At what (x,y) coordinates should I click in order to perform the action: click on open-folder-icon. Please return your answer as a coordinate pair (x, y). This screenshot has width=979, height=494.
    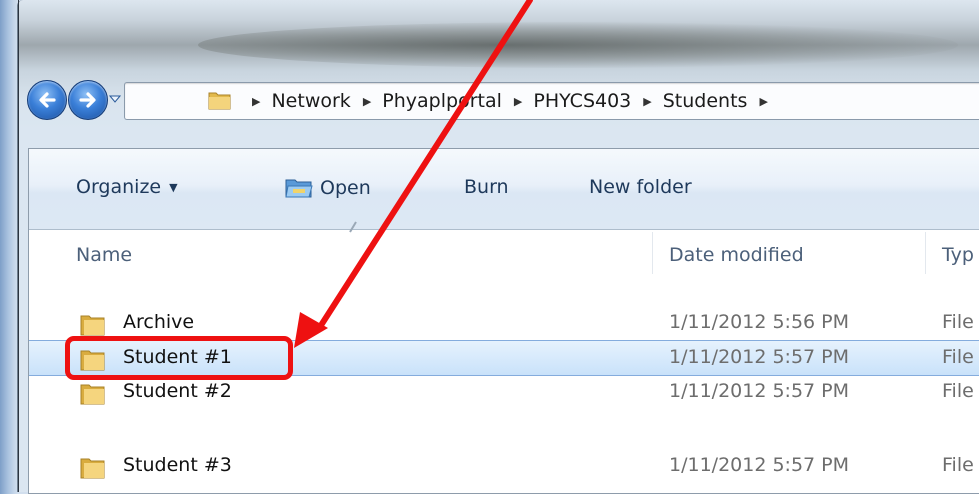
    Looking at the image, I should click on (299, 188).